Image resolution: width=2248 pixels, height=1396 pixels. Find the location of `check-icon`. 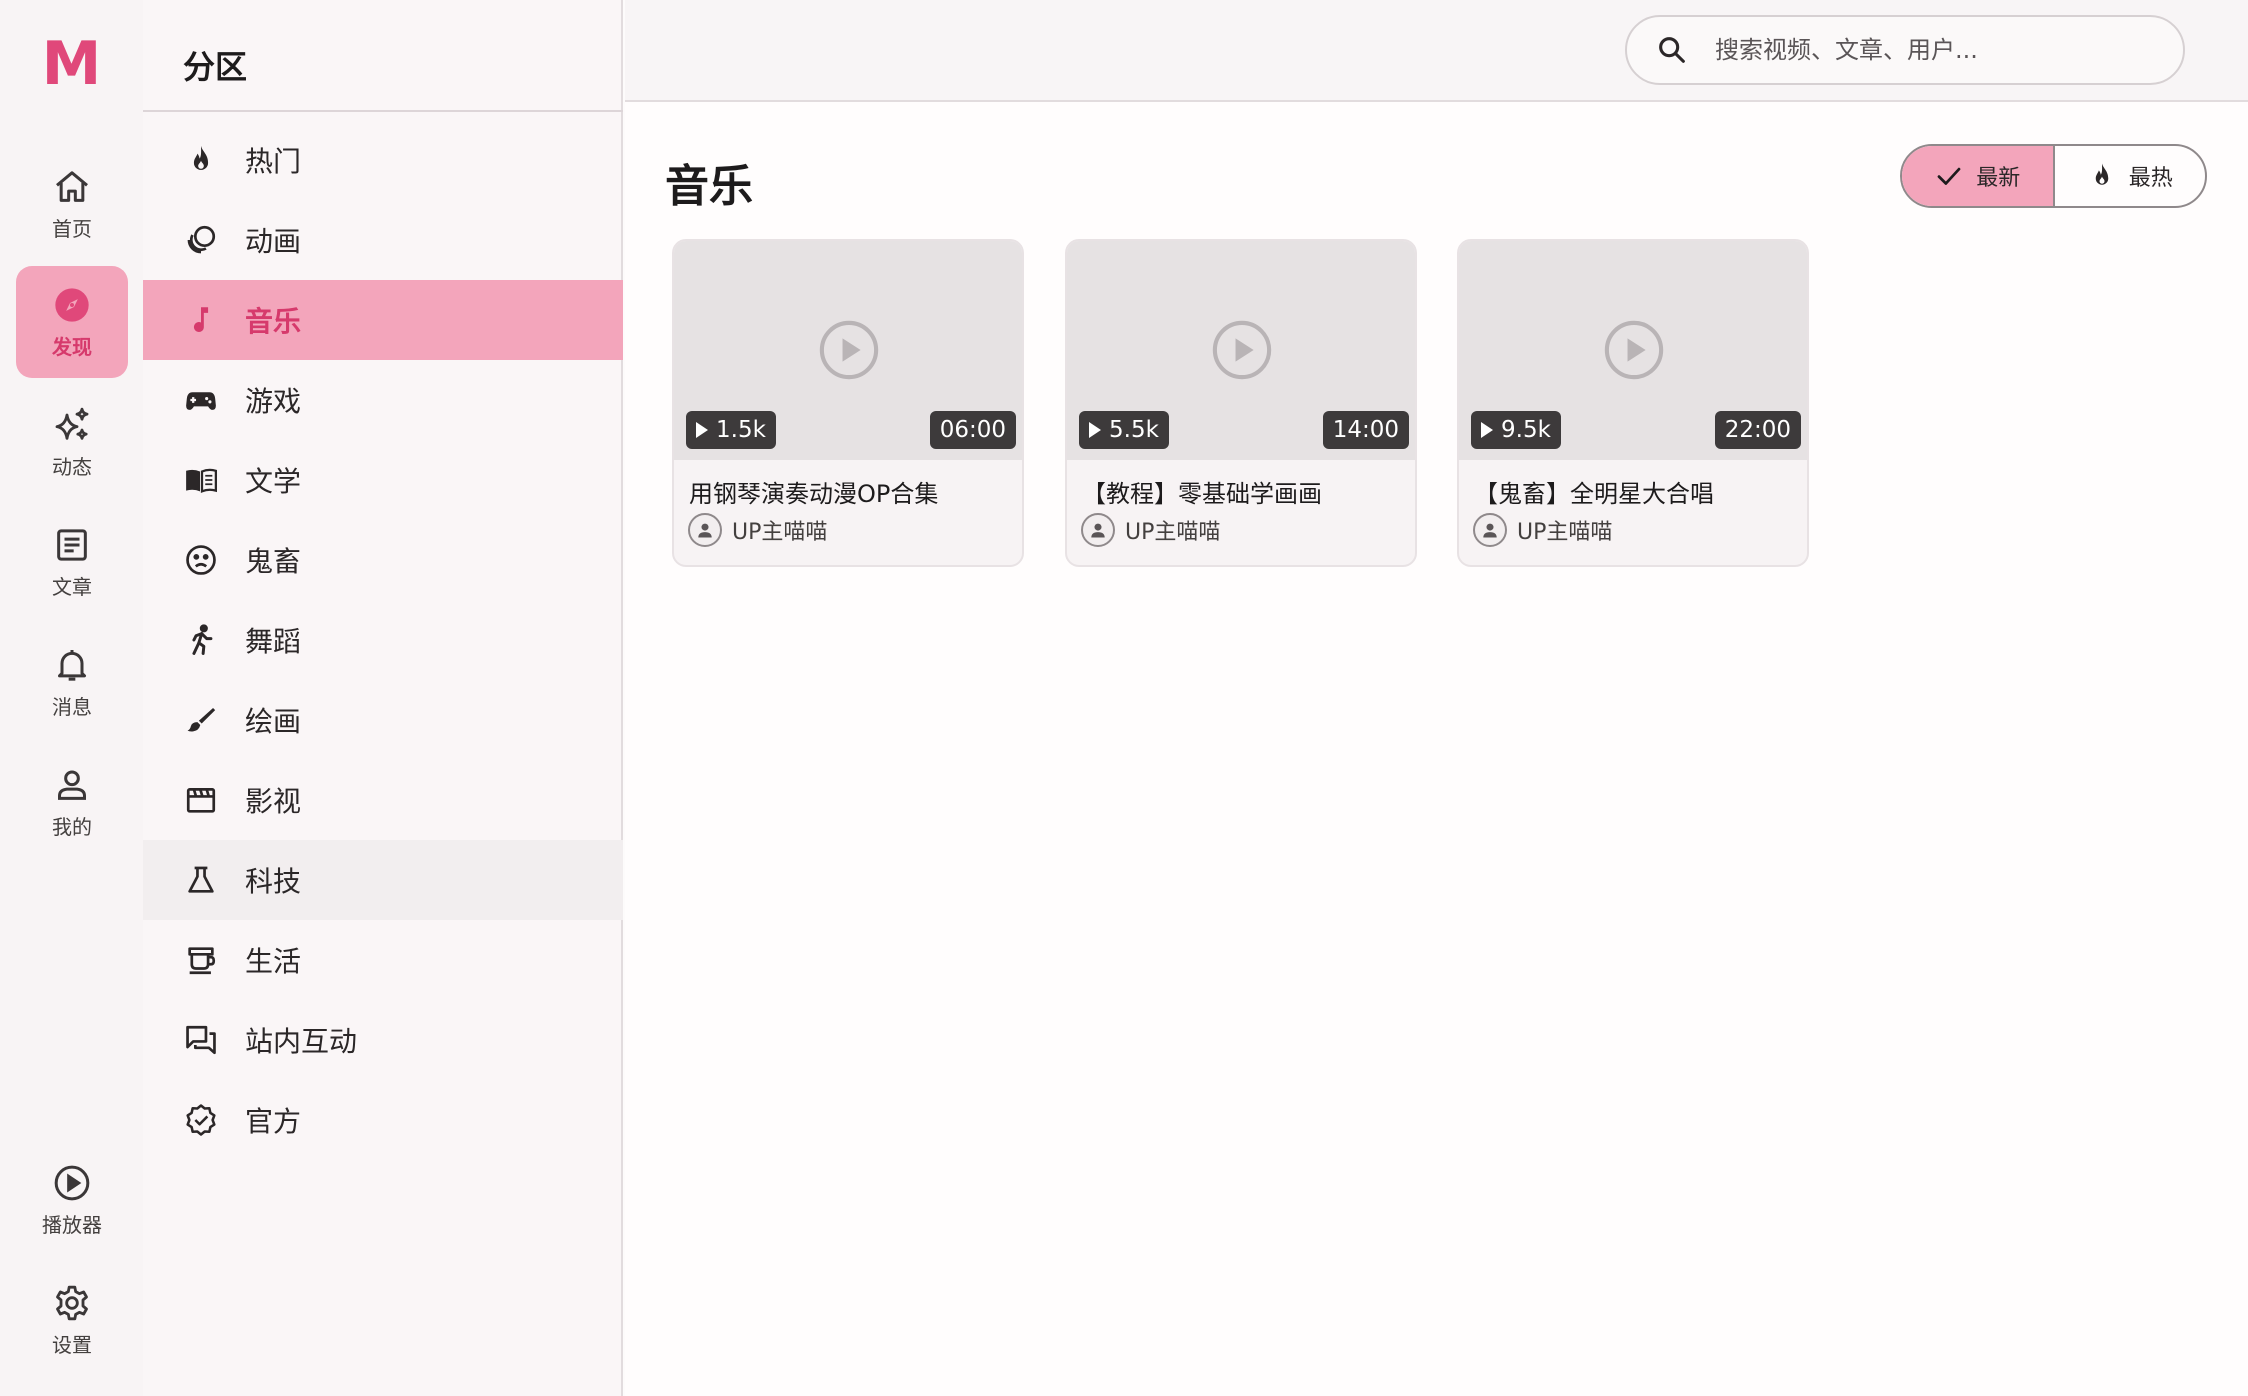

check-icon is located at coordinates (1949, 176).